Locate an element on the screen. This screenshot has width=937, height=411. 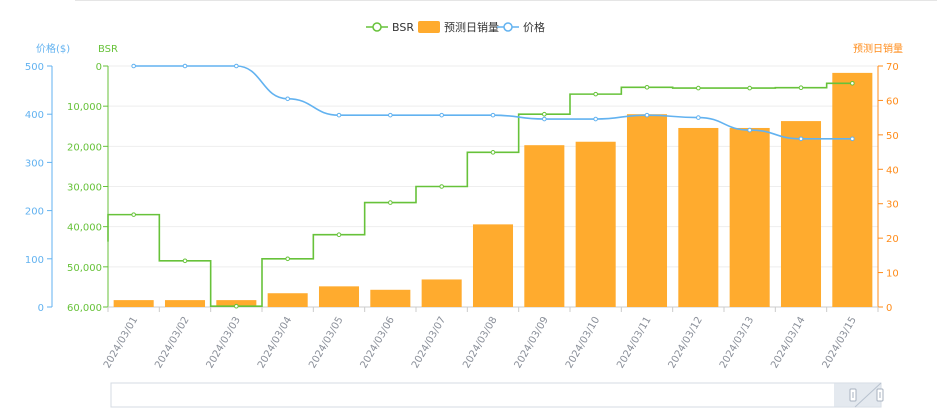
legend-label-bsr: BSR is located at coordinates (403, 27).